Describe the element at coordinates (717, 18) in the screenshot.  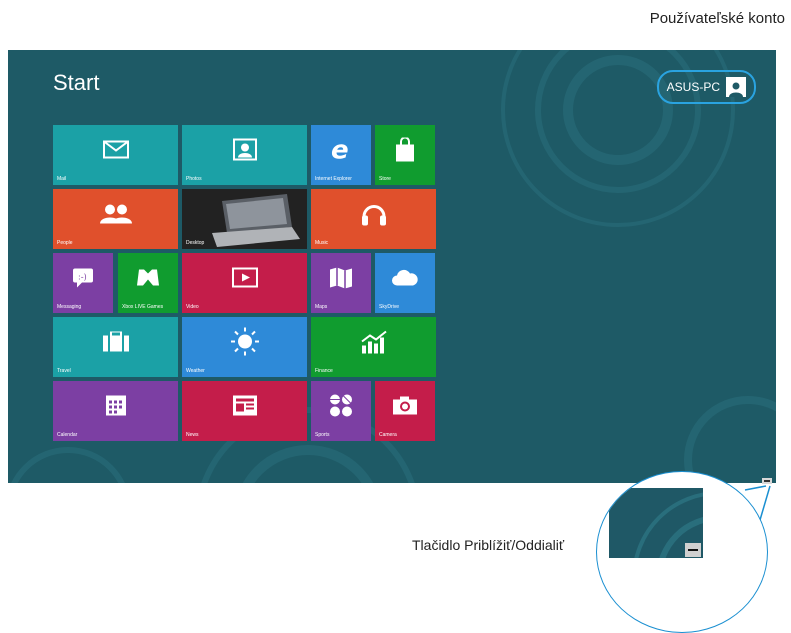
I see `user-account-callout: Používateľské konto` at that location.